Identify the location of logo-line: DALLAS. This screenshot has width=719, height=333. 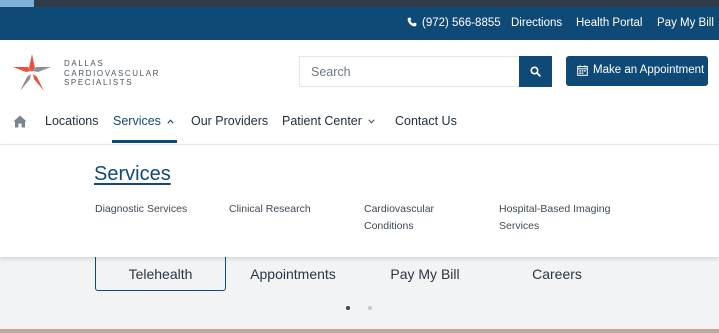
(84, 63).